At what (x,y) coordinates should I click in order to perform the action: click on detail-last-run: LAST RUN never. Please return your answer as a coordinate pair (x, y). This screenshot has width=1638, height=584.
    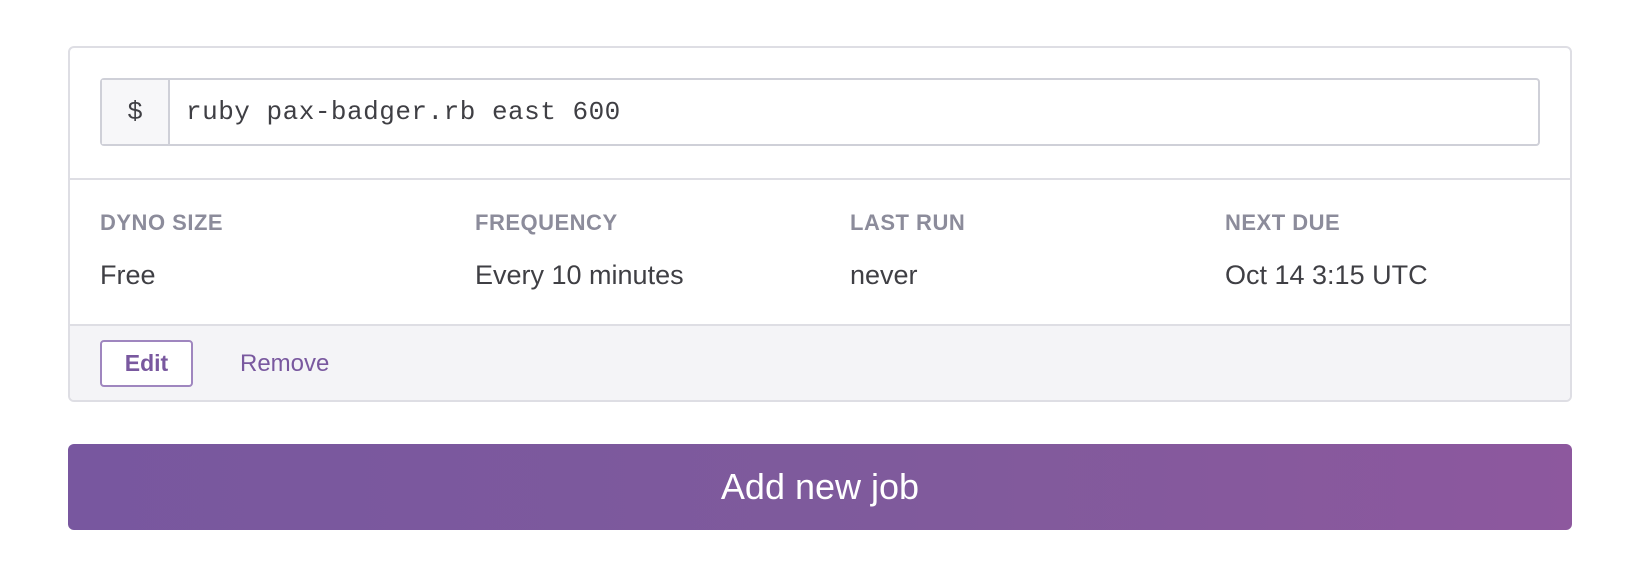
    Looking at the image, I should click on (1037, 266).